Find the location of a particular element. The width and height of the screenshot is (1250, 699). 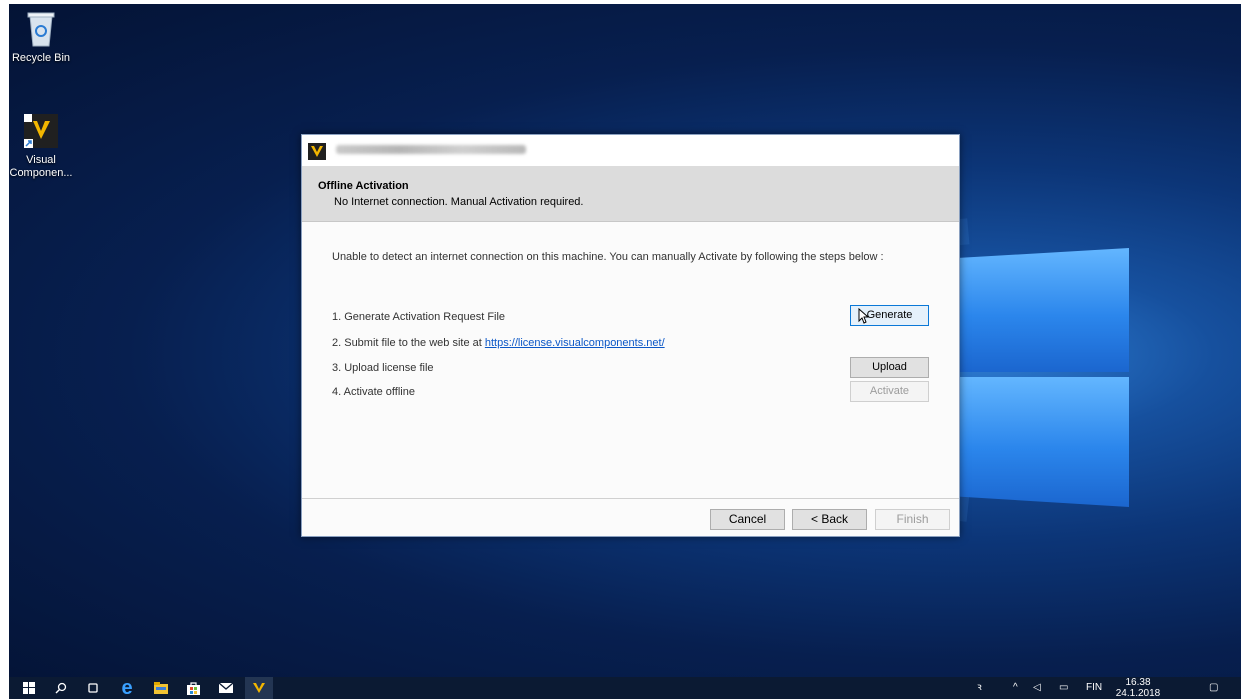

upload-button: Upload is located at coordinates (889, 367).